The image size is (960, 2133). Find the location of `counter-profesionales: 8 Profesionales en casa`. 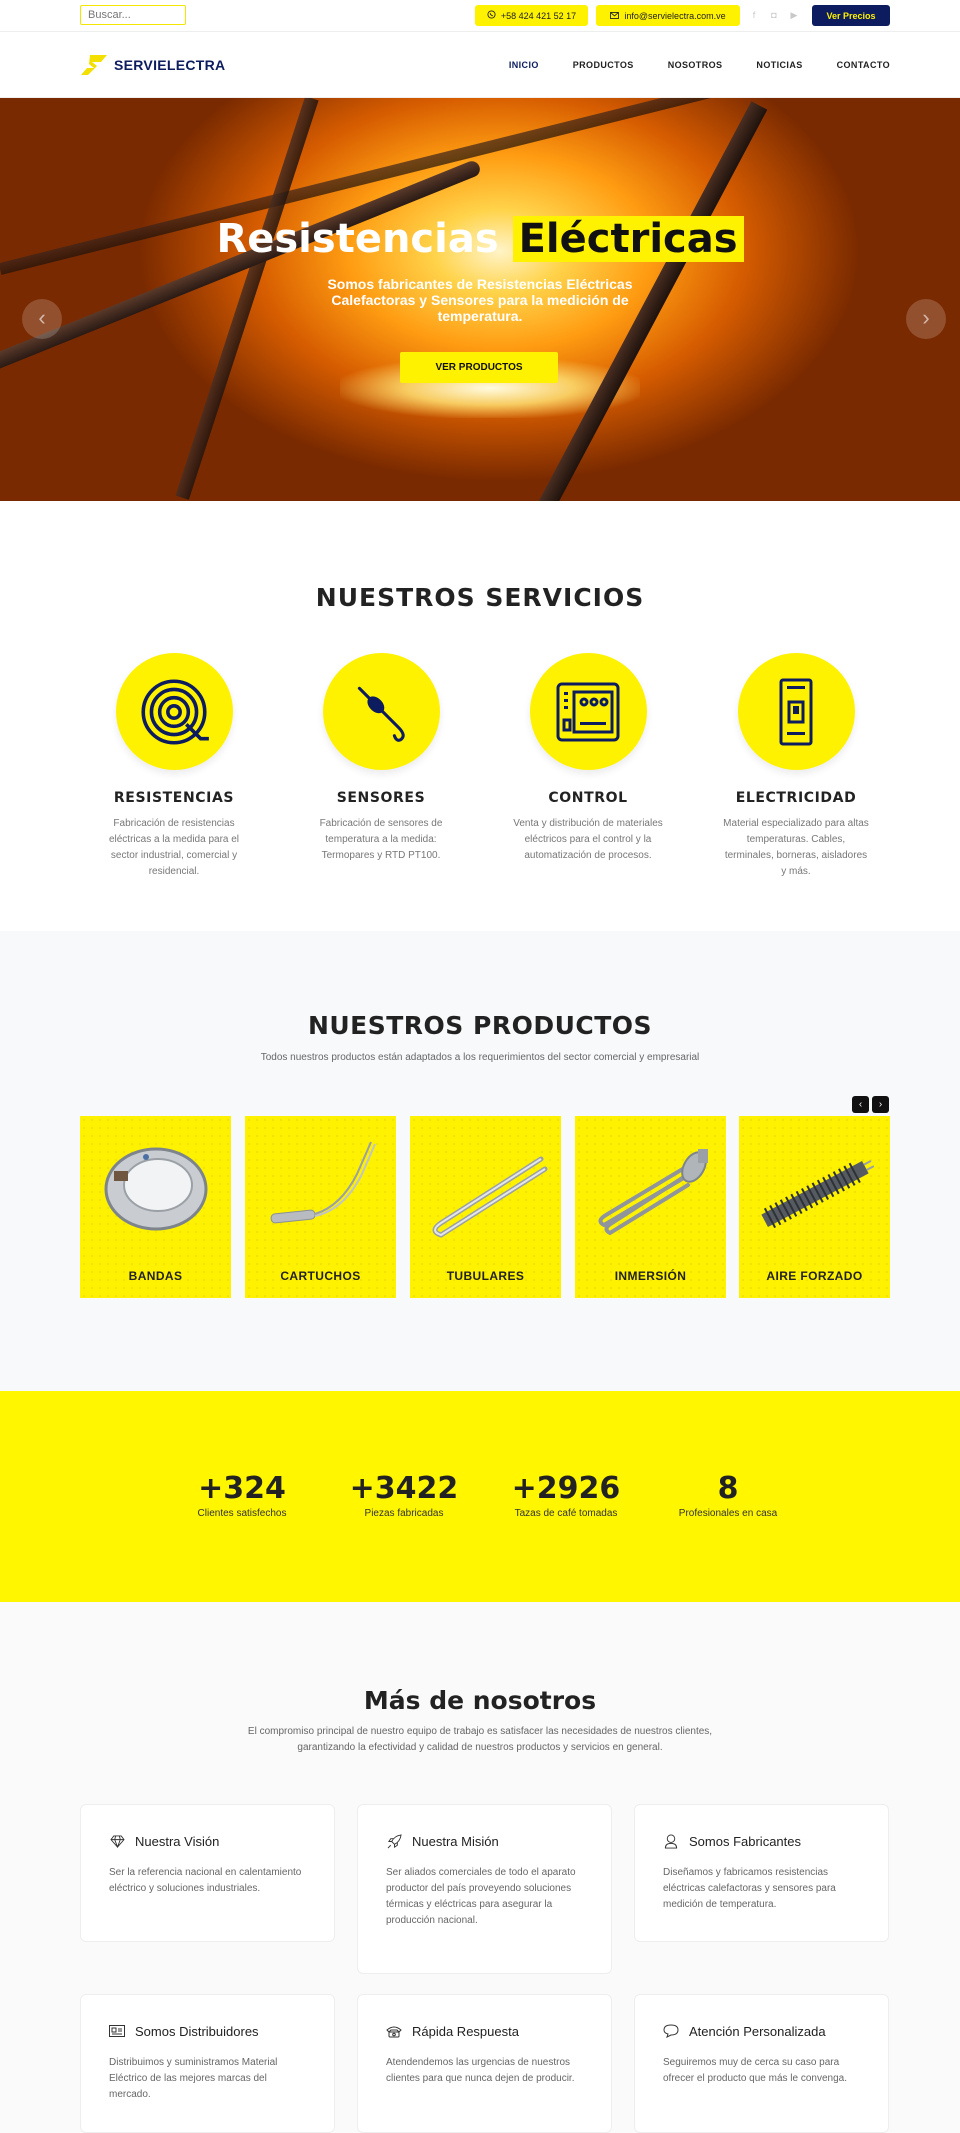

counter-profesionales: 8 Profesionales en casa is located at coordinates (728, 1495).